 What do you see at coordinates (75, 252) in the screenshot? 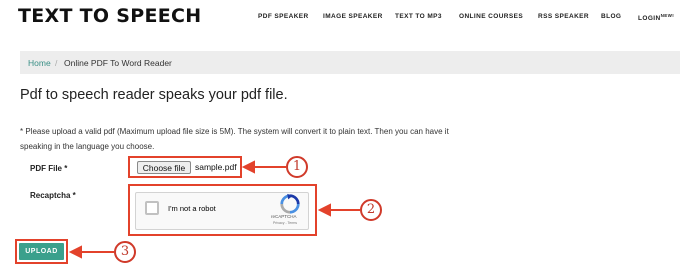
I see `arrow-3-head` at bounding box center [75, 252].